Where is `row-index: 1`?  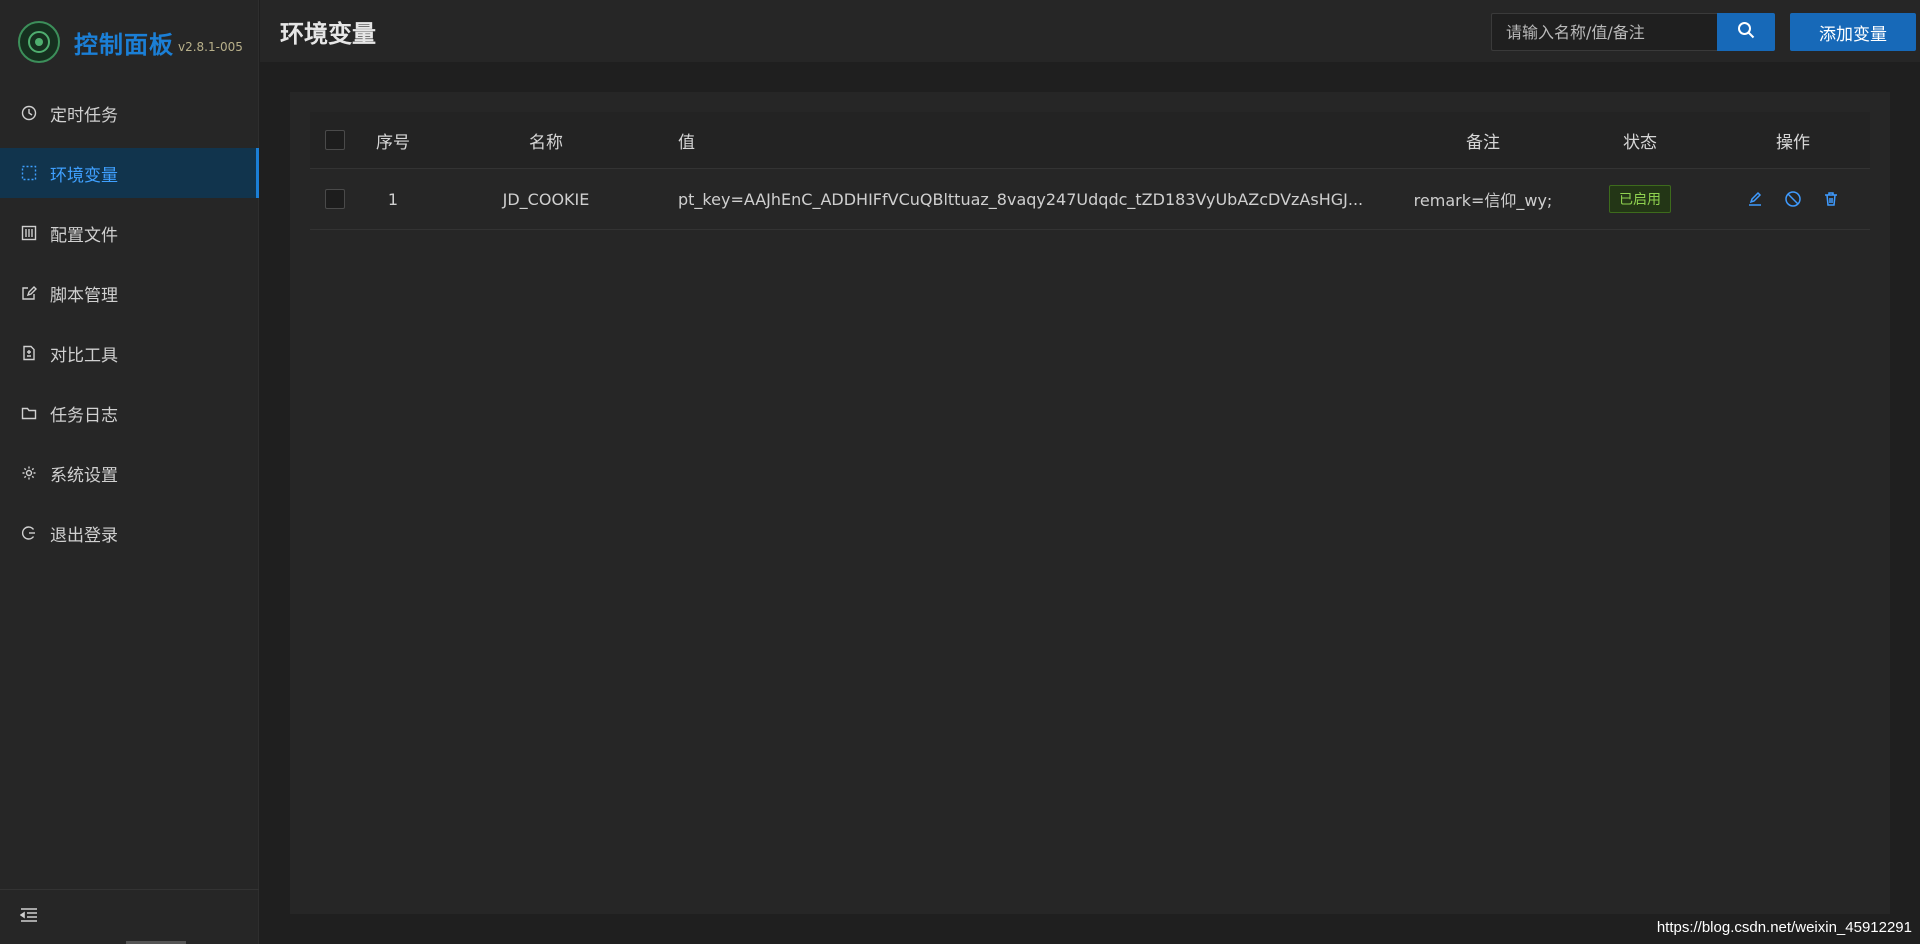
row-index: 1 is located at coordinates (393, 199).